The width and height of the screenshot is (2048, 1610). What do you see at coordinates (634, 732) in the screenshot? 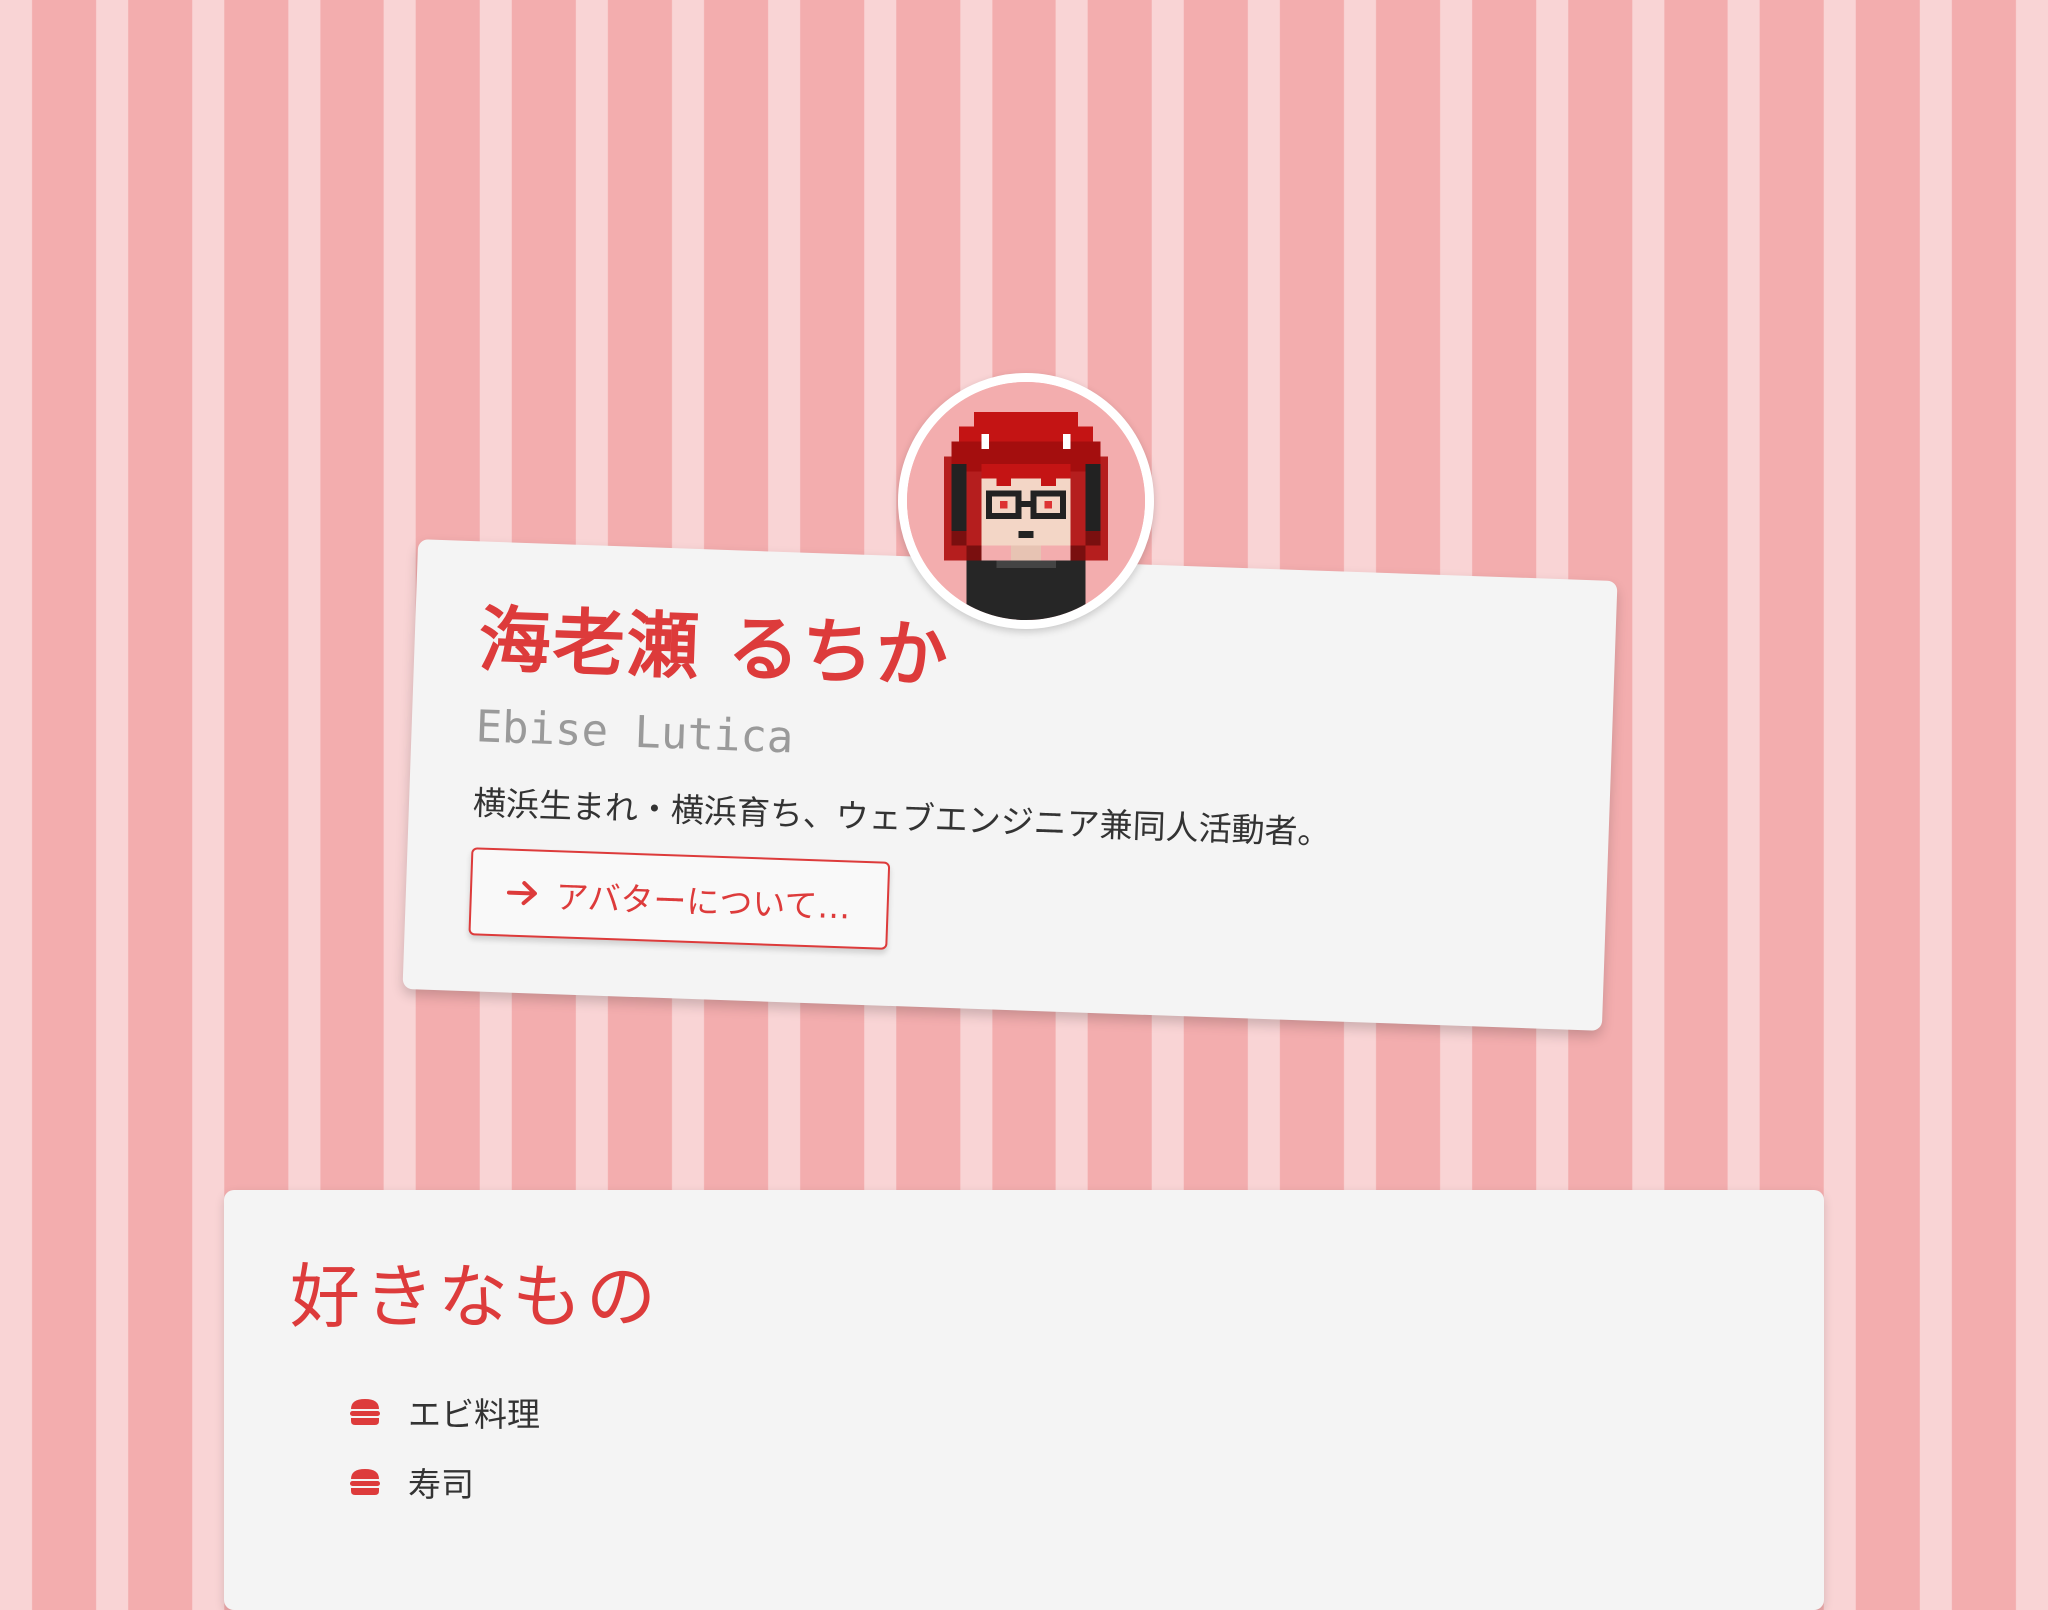
I see `profile-roman-name: Ebise Lutica` at bounding box center [634, 732].